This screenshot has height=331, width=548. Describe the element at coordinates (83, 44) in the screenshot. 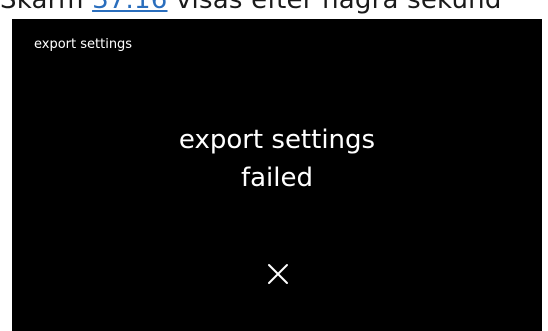

I see `screen-title: export settings` at that location.